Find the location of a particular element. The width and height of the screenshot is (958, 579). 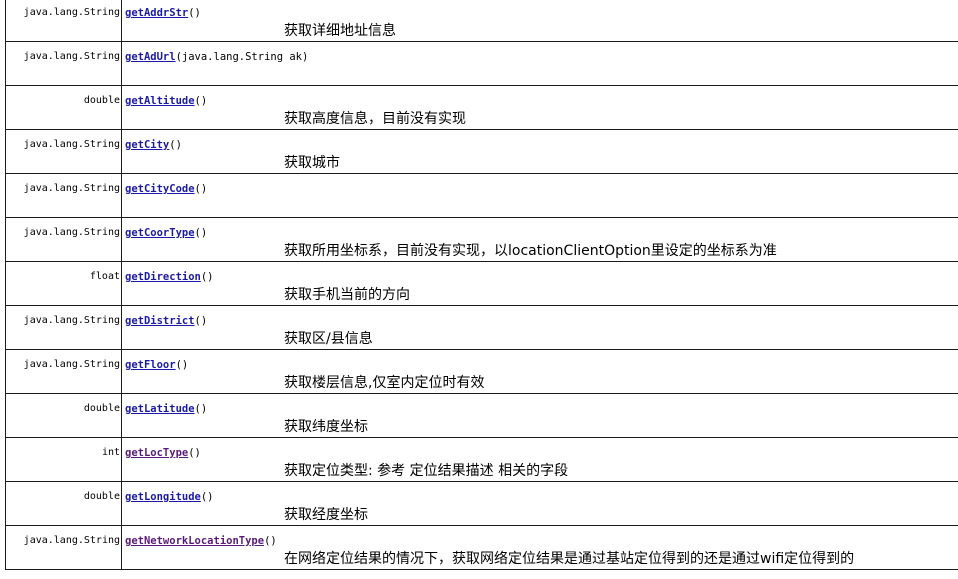

method-description: 获取高度信息，目前没有实现 is located at coordinates (375, 119).